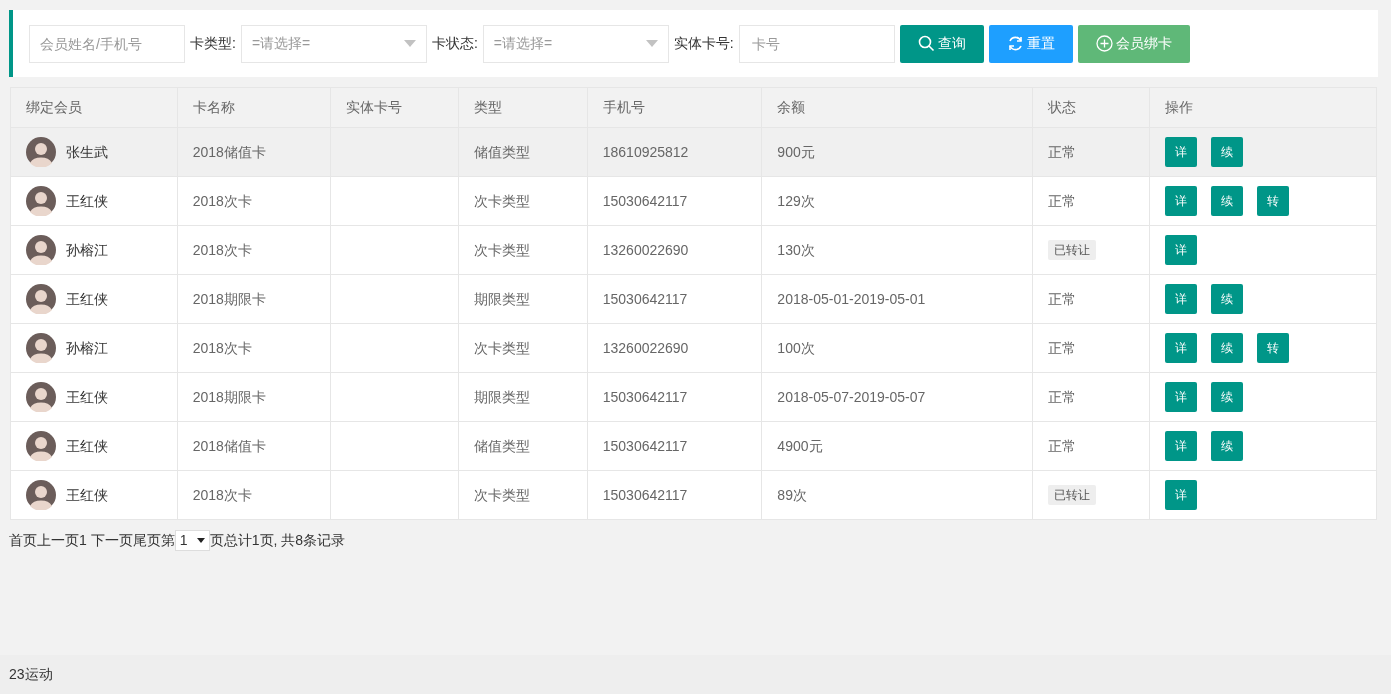  What do you see at coordinates (1178, 107) in the screenshot?
I see `column-header: 操作` at bounding box center [1178, 107].